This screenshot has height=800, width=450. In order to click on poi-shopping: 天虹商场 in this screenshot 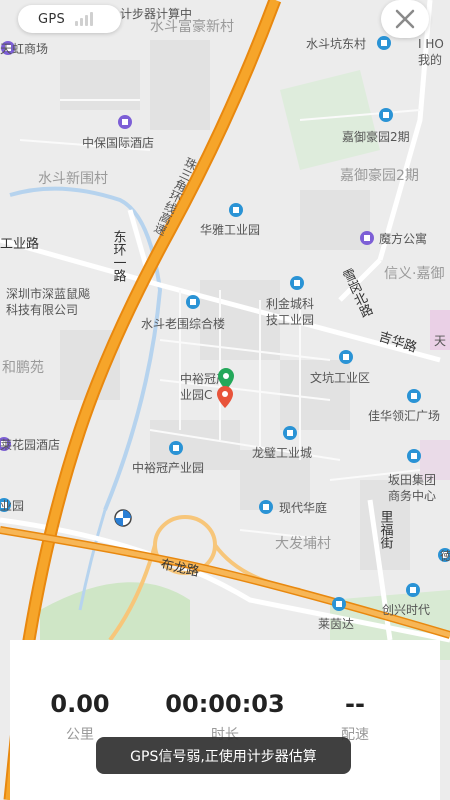, I will do `click(24, 48)`.